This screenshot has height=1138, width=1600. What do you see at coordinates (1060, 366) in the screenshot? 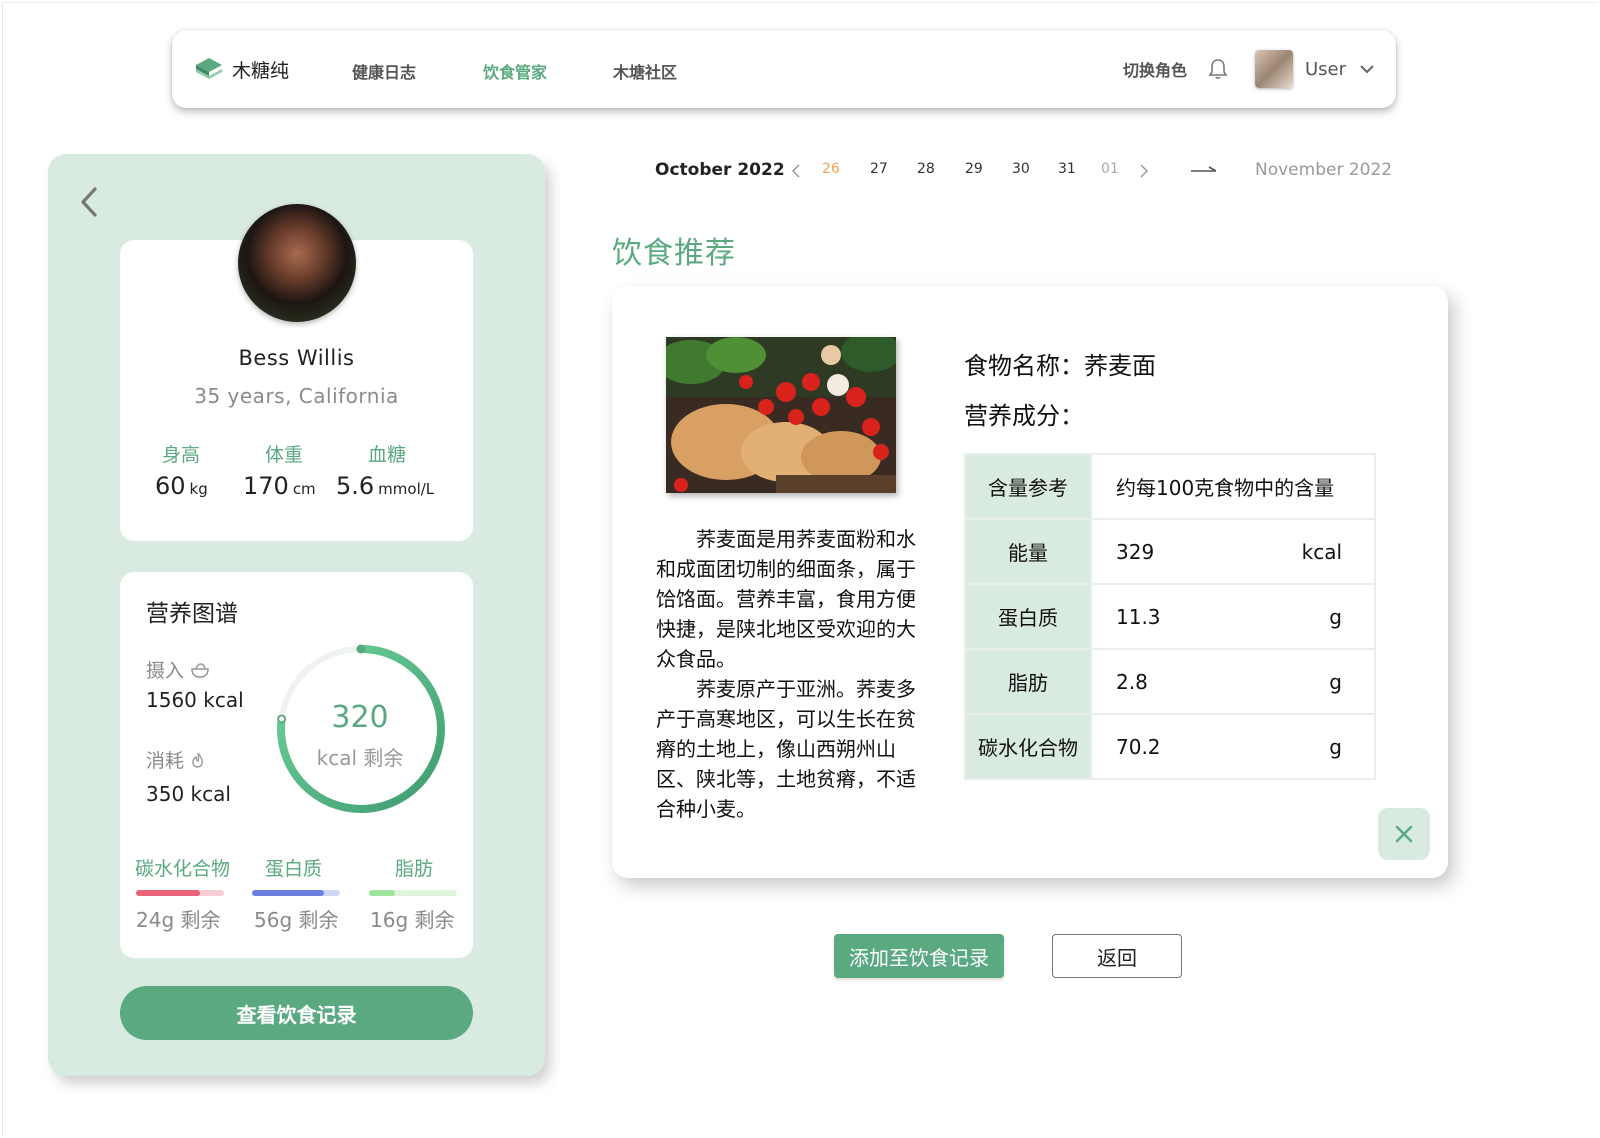
I see `food-name: 食物名称：荞麦面` at bounding box center [1060, 366].